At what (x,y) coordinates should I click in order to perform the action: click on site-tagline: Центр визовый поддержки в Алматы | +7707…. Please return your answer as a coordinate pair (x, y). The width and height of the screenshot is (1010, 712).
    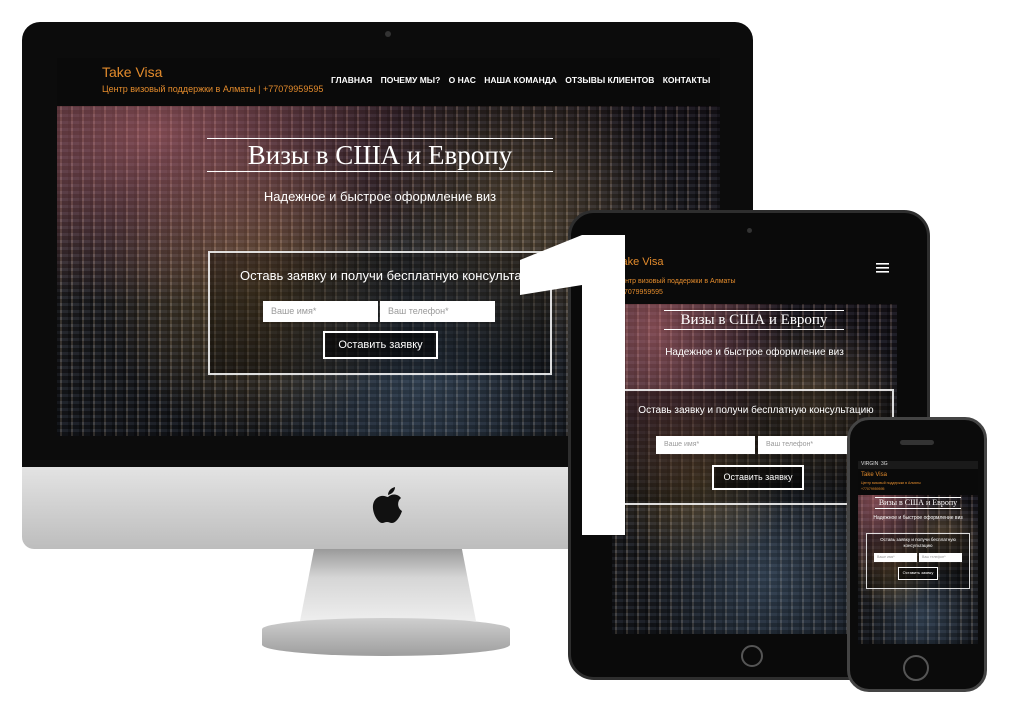
    Looking at the image, I should click on (213, 89).